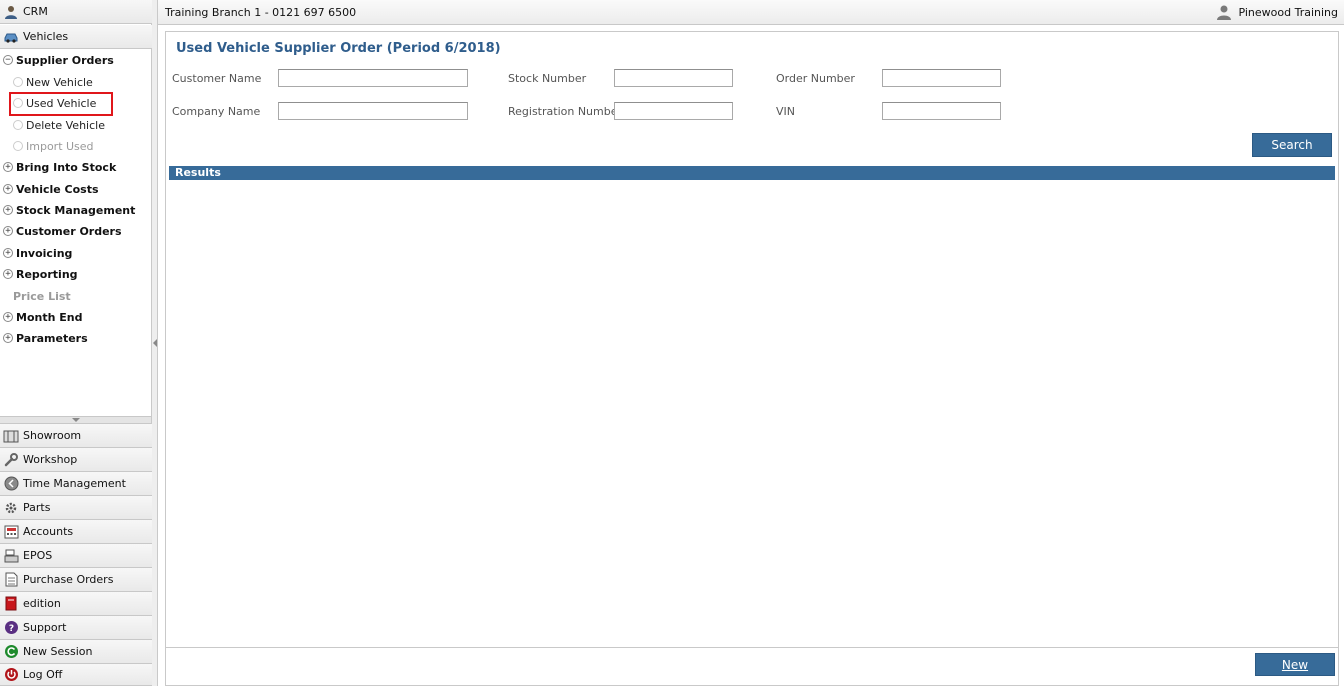  Describe the element at coordinates (11, 580) in the screenshot. I see `document-icon` at that location.